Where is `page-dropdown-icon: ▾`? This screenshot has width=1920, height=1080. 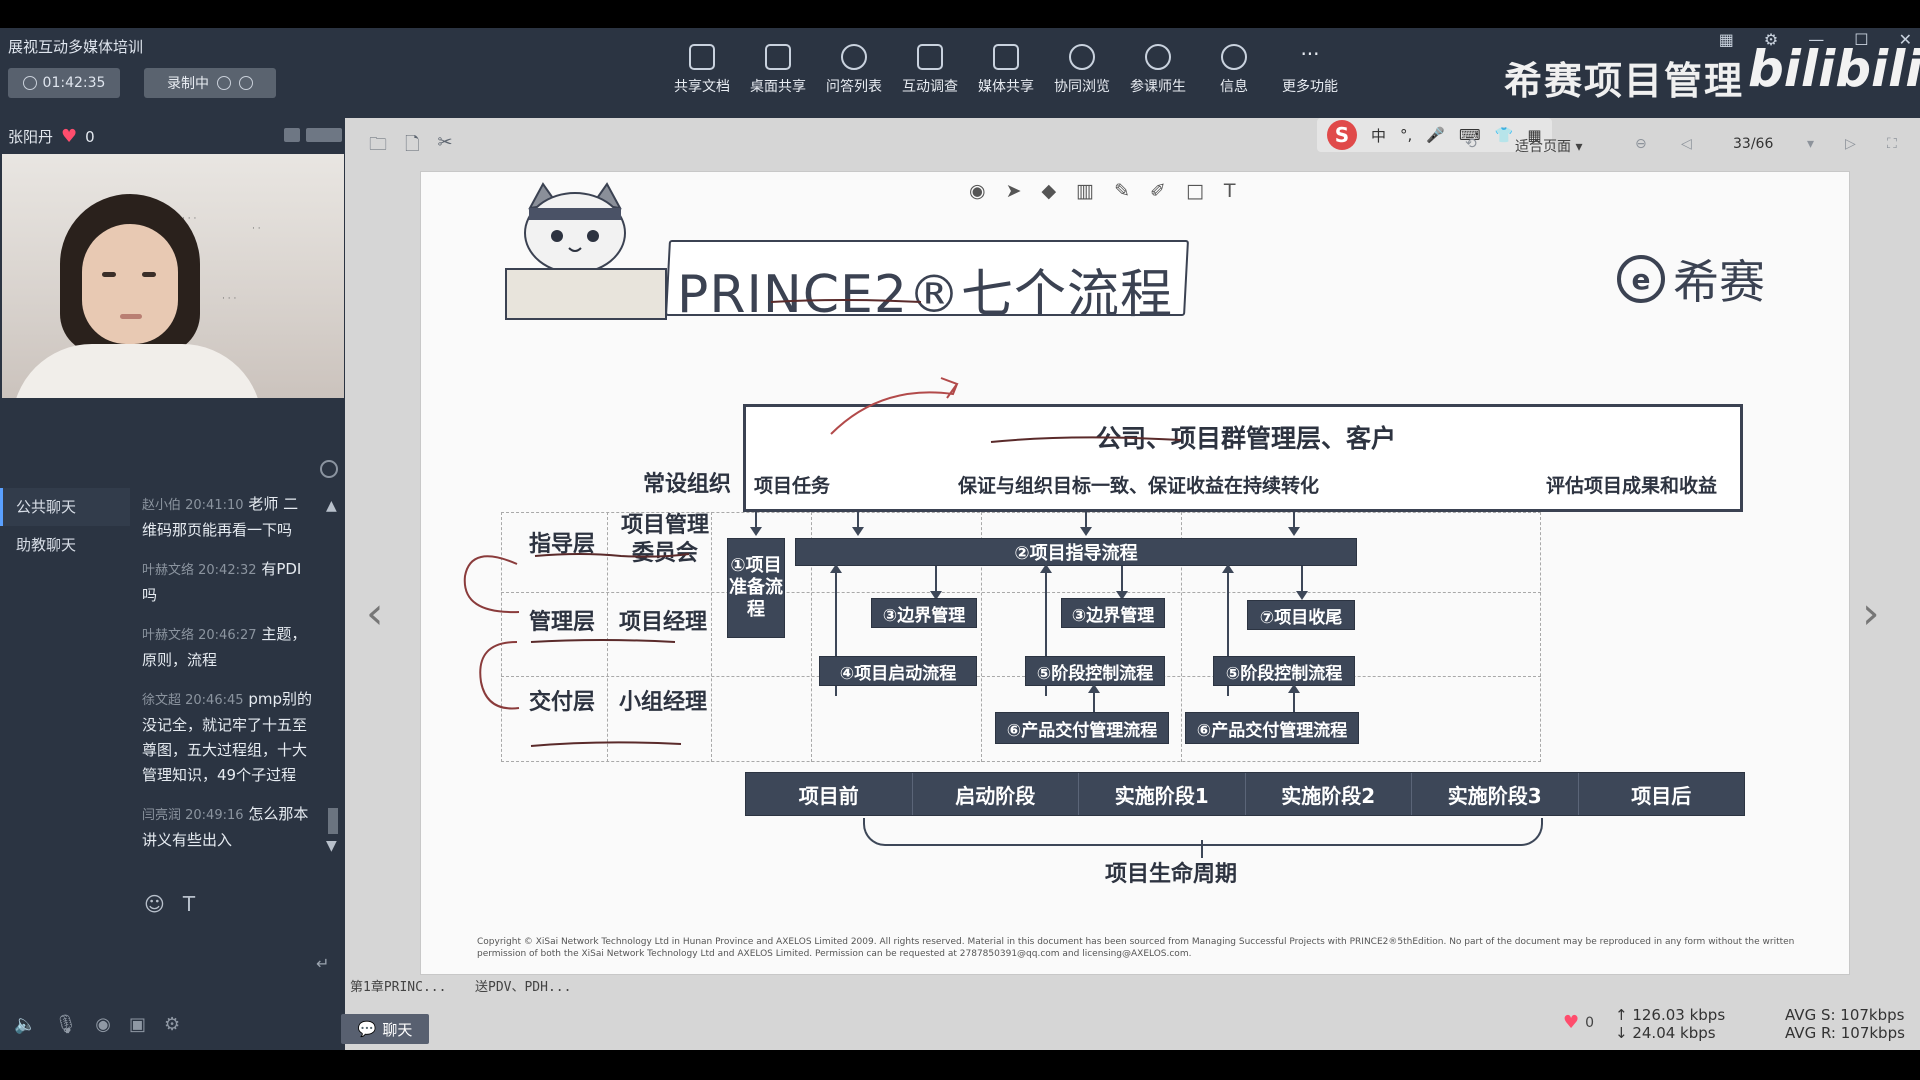 page-dropdown-icon: ▾ is located at coordinates (1810, 144).